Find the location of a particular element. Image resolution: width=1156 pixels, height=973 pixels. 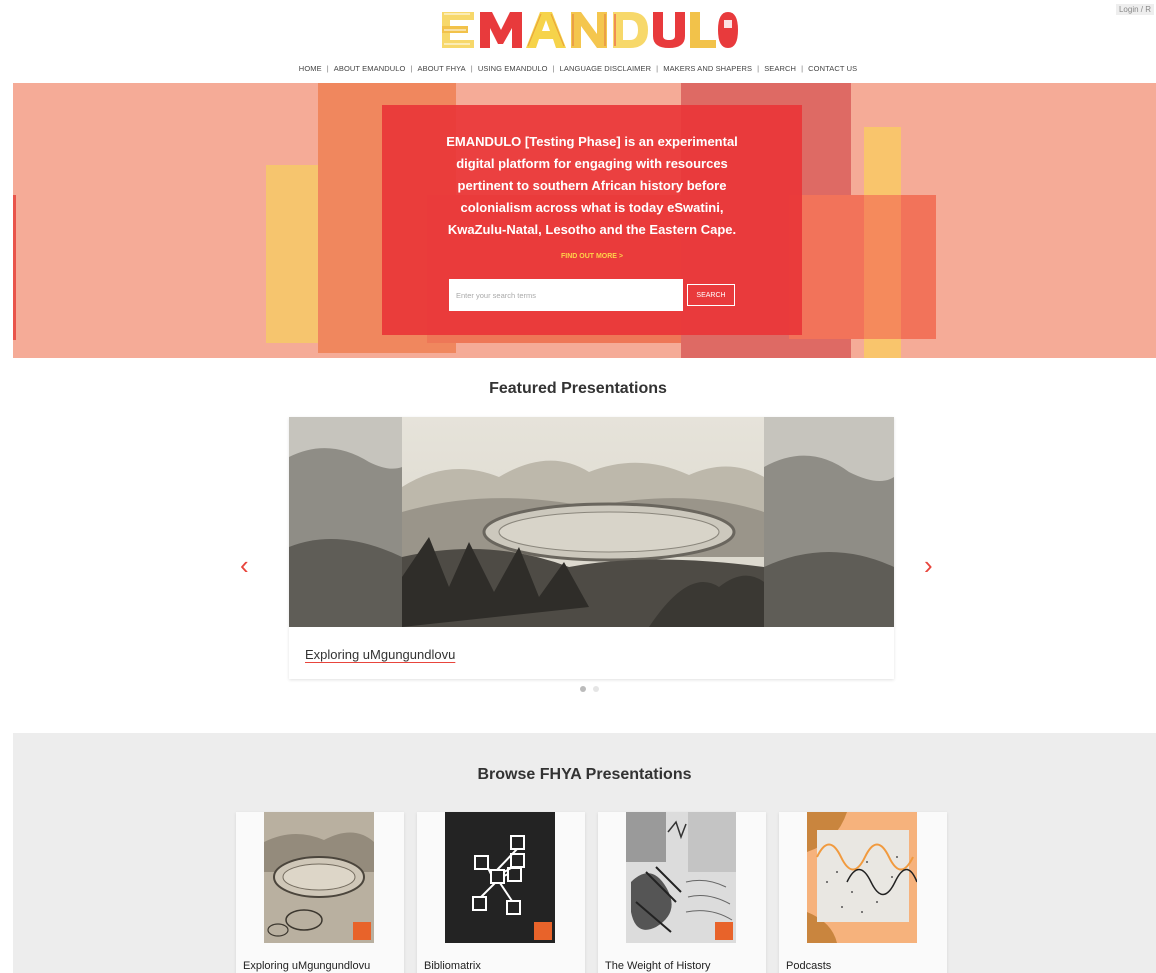

hero-search-form: SEARCH is located at coordinates (592, 295).